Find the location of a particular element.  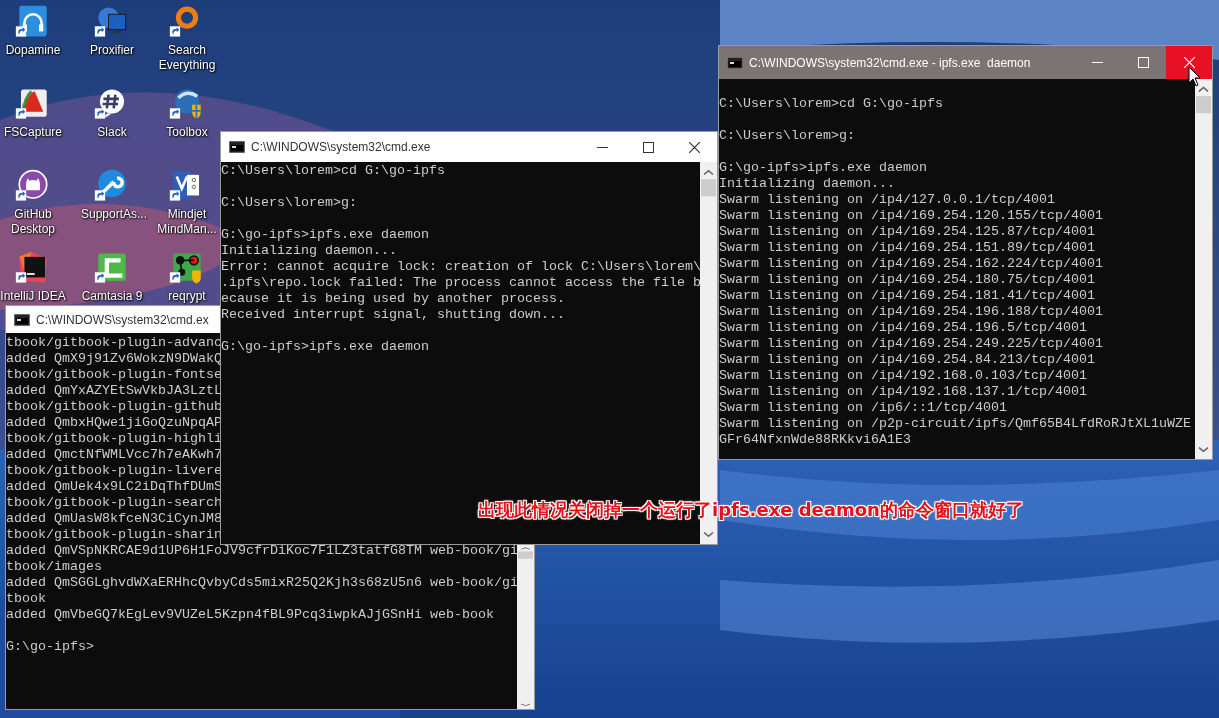

console-line: Swarm listening on /ip4/169.254.196.188/tcp/4001 is located at coordinates (911, 312).